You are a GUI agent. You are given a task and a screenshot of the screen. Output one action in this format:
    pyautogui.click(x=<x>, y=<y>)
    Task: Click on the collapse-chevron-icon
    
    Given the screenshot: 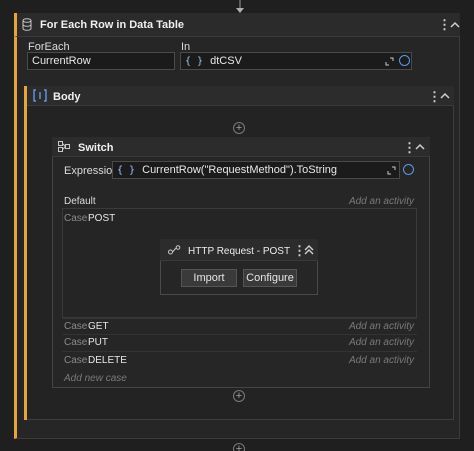 What is the action you would take?
    pyautogui.click(x=455, y=25)
    